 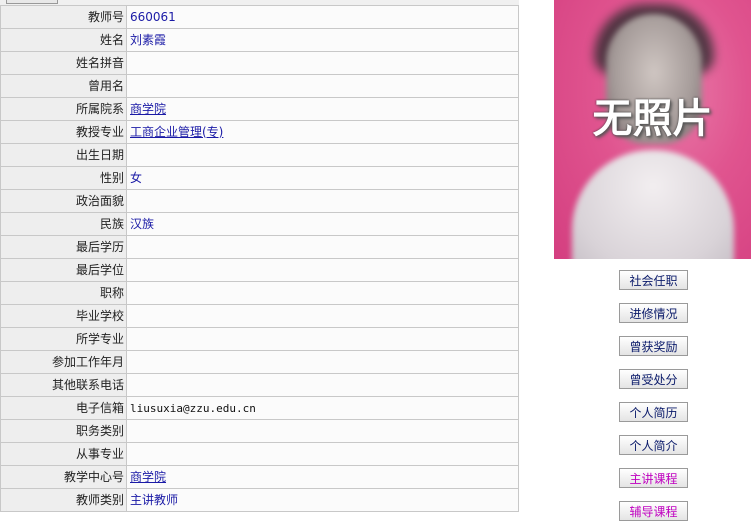 What do you see at coordinates (63, 339) in the screenshot?
I see `info-label: 所学专业` at bounding box center [63, 339].